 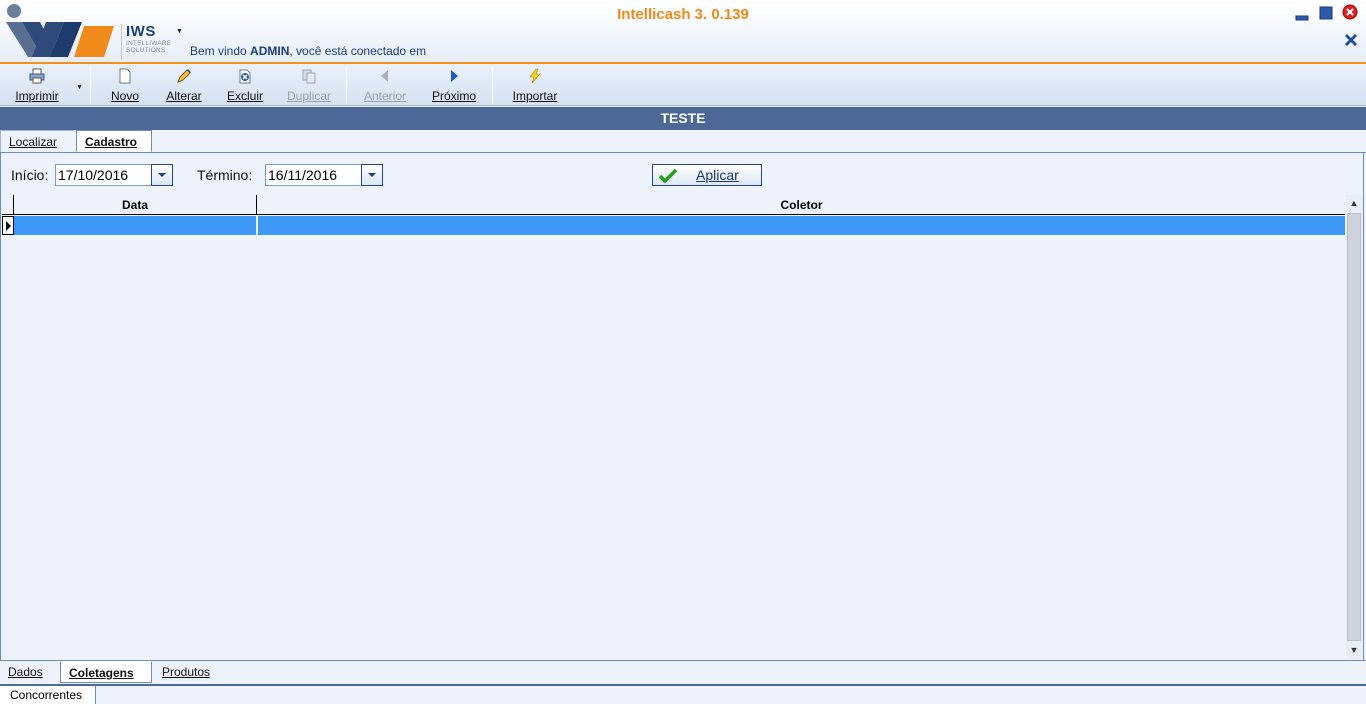 What do you see at coordinates (453, 96) in the screenshot?
I see `proximo-label: Próximo` at bounding box center [453, 96].